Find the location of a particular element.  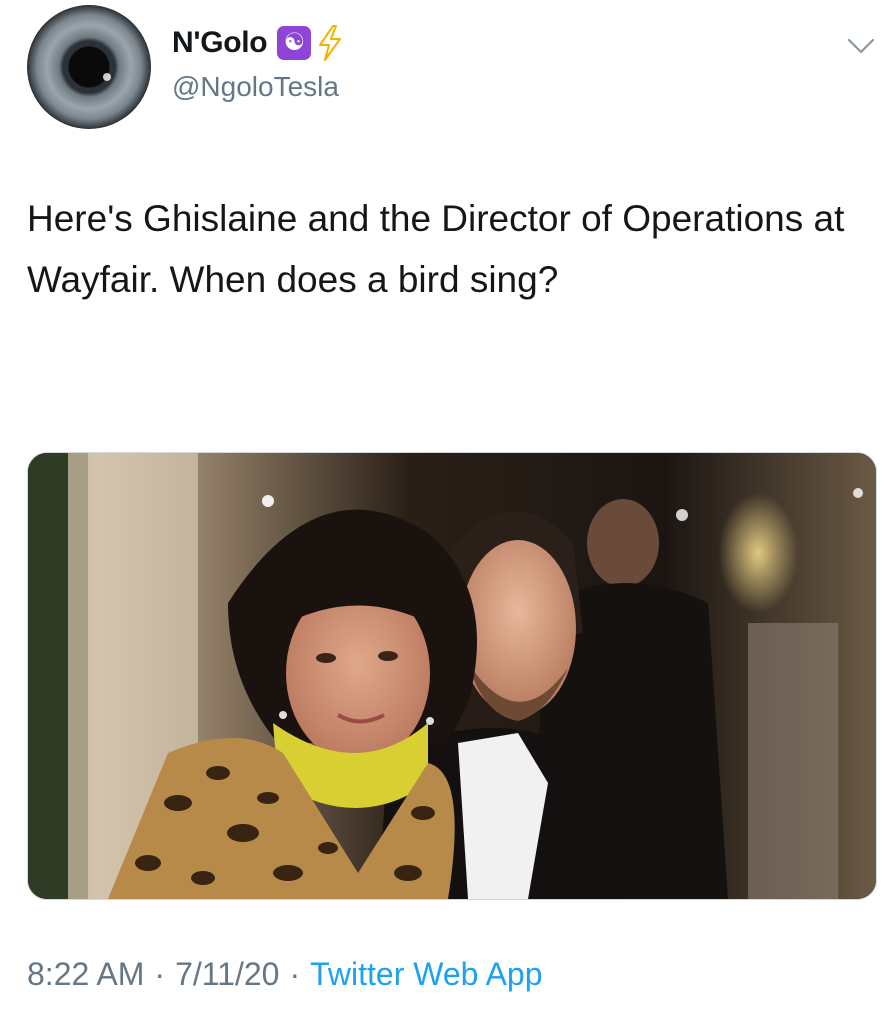

author-name-row: N'Golo ☯ is located at coordinates (257, 43).